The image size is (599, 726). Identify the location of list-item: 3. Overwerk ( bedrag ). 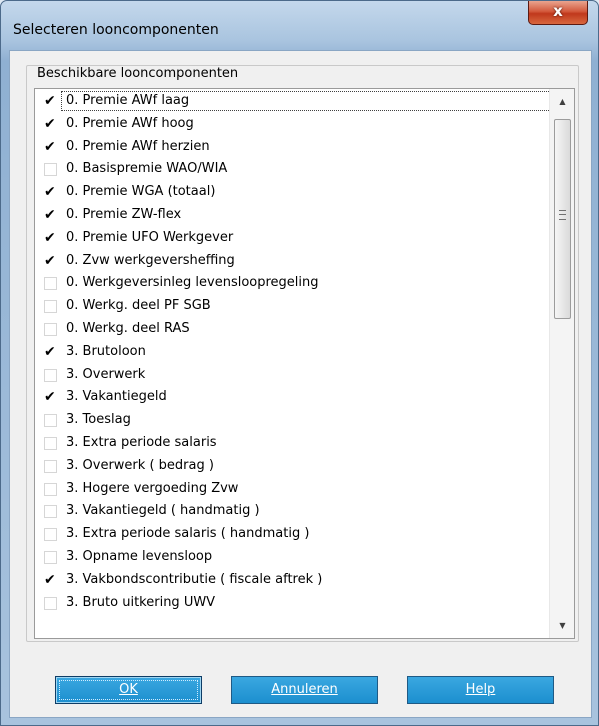
(293, 466).